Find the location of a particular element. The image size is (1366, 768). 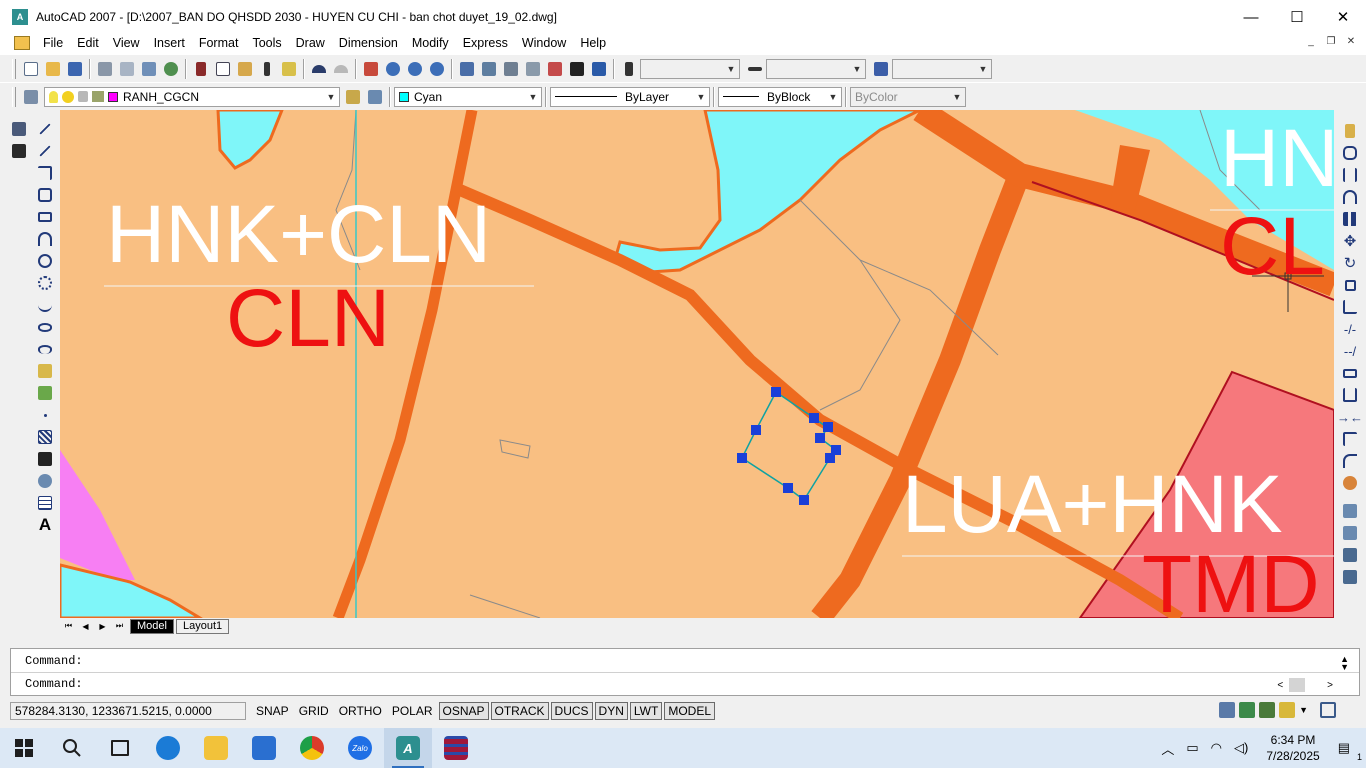

ortho-toggle: ORTHO is located at coordinates (360, 711).